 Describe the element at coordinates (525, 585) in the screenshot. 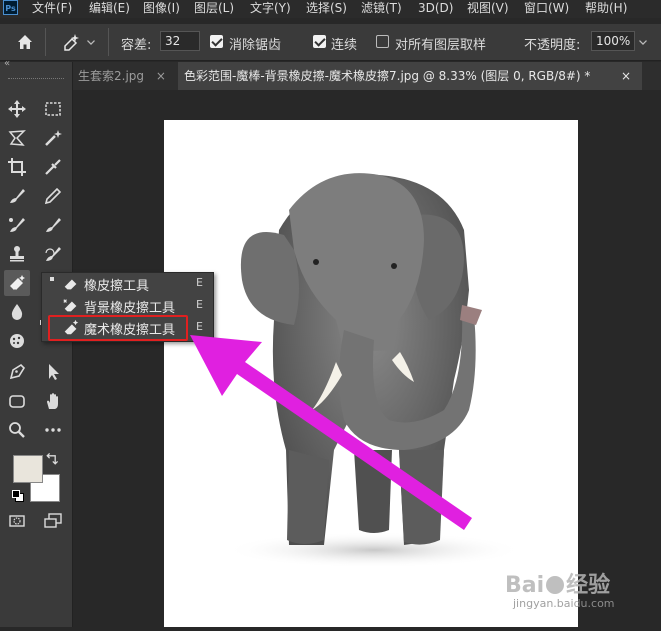

I see `watermark-brand: Bai` at that location.